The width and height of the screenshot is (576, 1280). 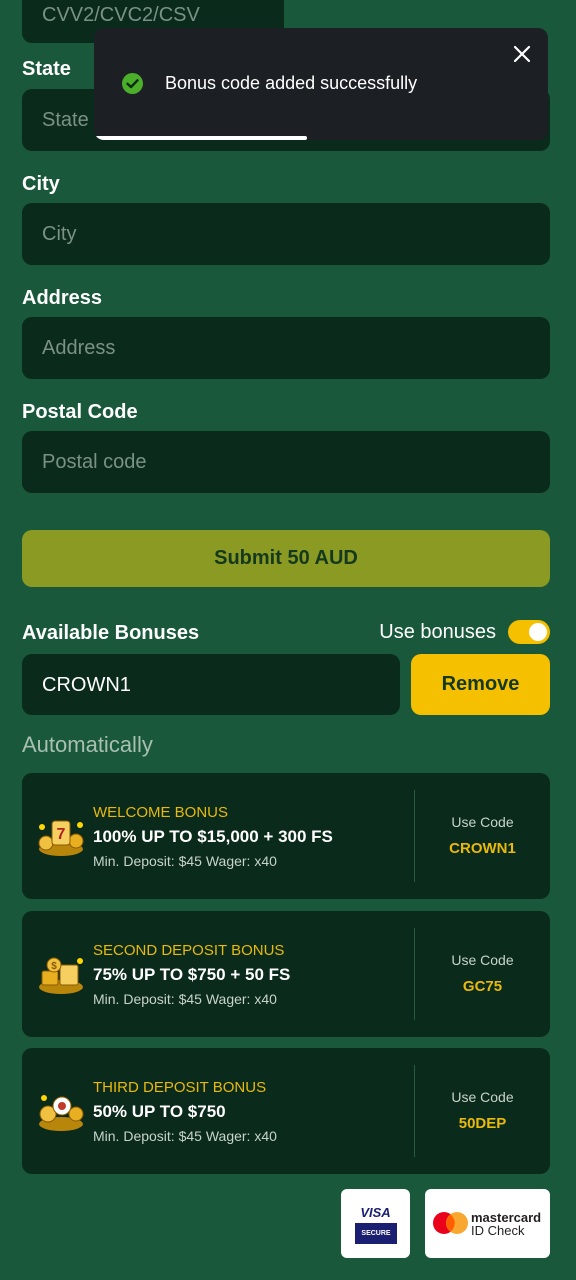 What do you see at coordinates (482, 848) in the screenshot?
I see `bonus-code-value: CROWN1` at bounding box center [482, 848].